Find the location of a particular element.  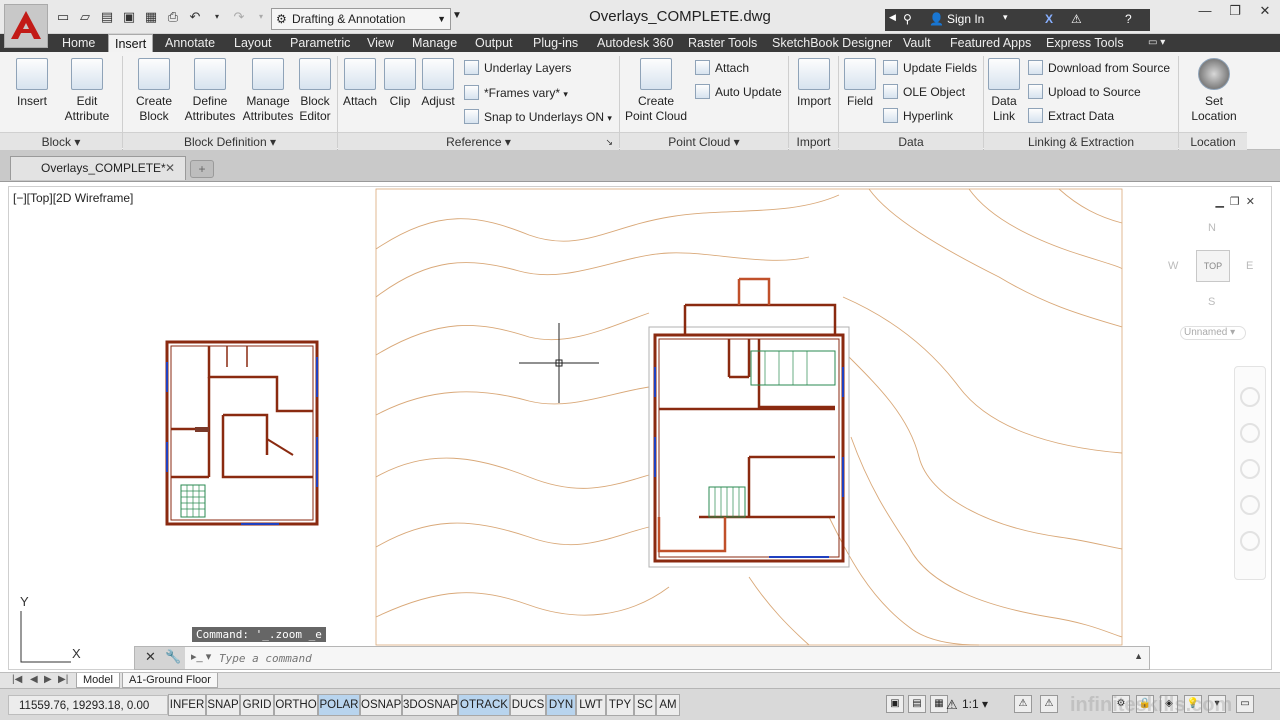

status-toggle-ducs: DUCS is located at coordinates (528, 705).